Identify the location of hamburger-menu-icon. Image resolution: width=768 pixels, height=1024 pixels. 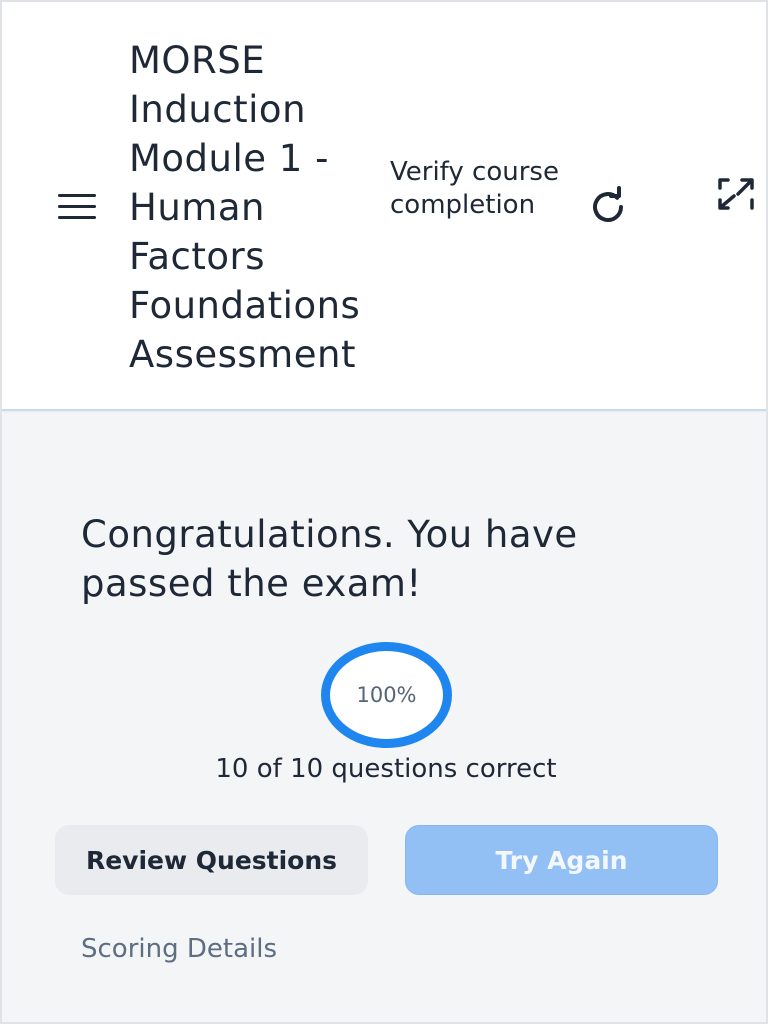
(77, 207).